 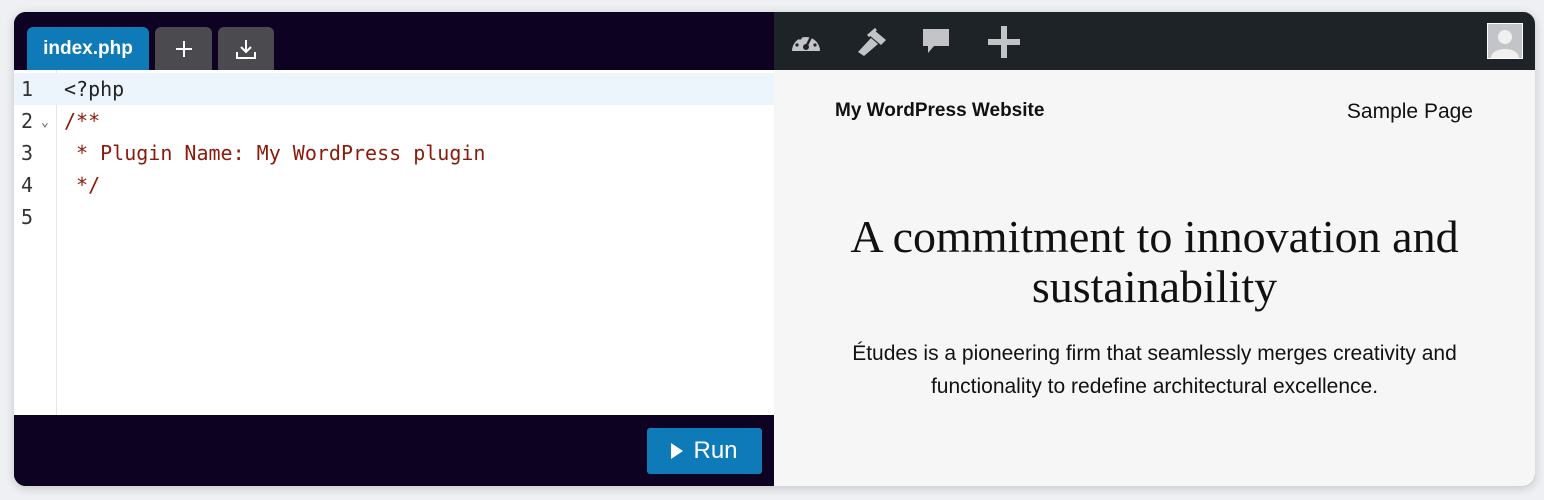 I want to click on new-file-button, so click(x=183, y=48).